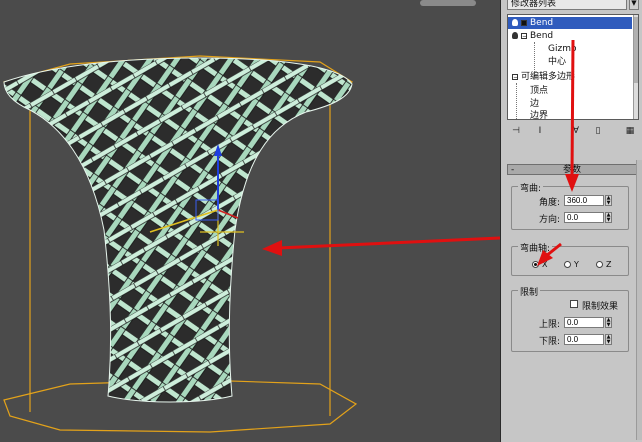  Describe the element at coordinates (572, 115) in the screenshot. I see `annotation-arrow-to-angle` at that location.